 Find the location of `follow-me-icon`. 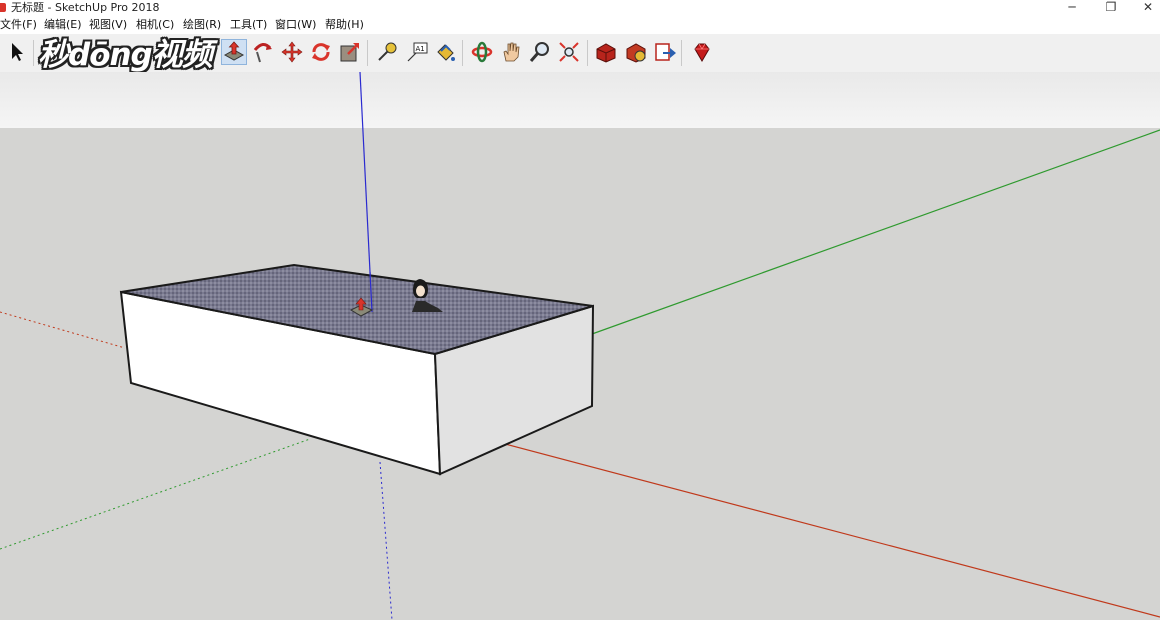

follow-me-icon is located at coordinates (262, 53).